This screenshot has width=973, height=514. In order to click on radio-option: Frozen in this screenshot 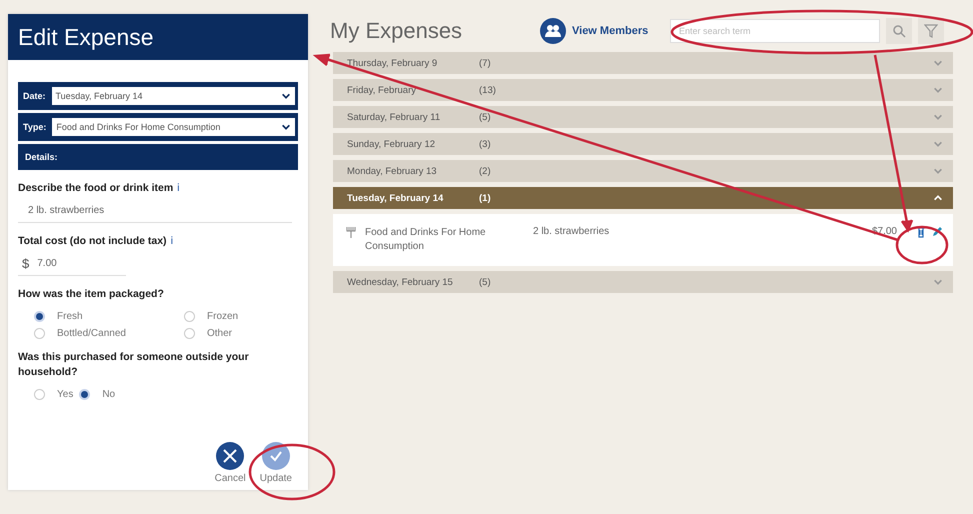, I will do `click(244, 316)`.